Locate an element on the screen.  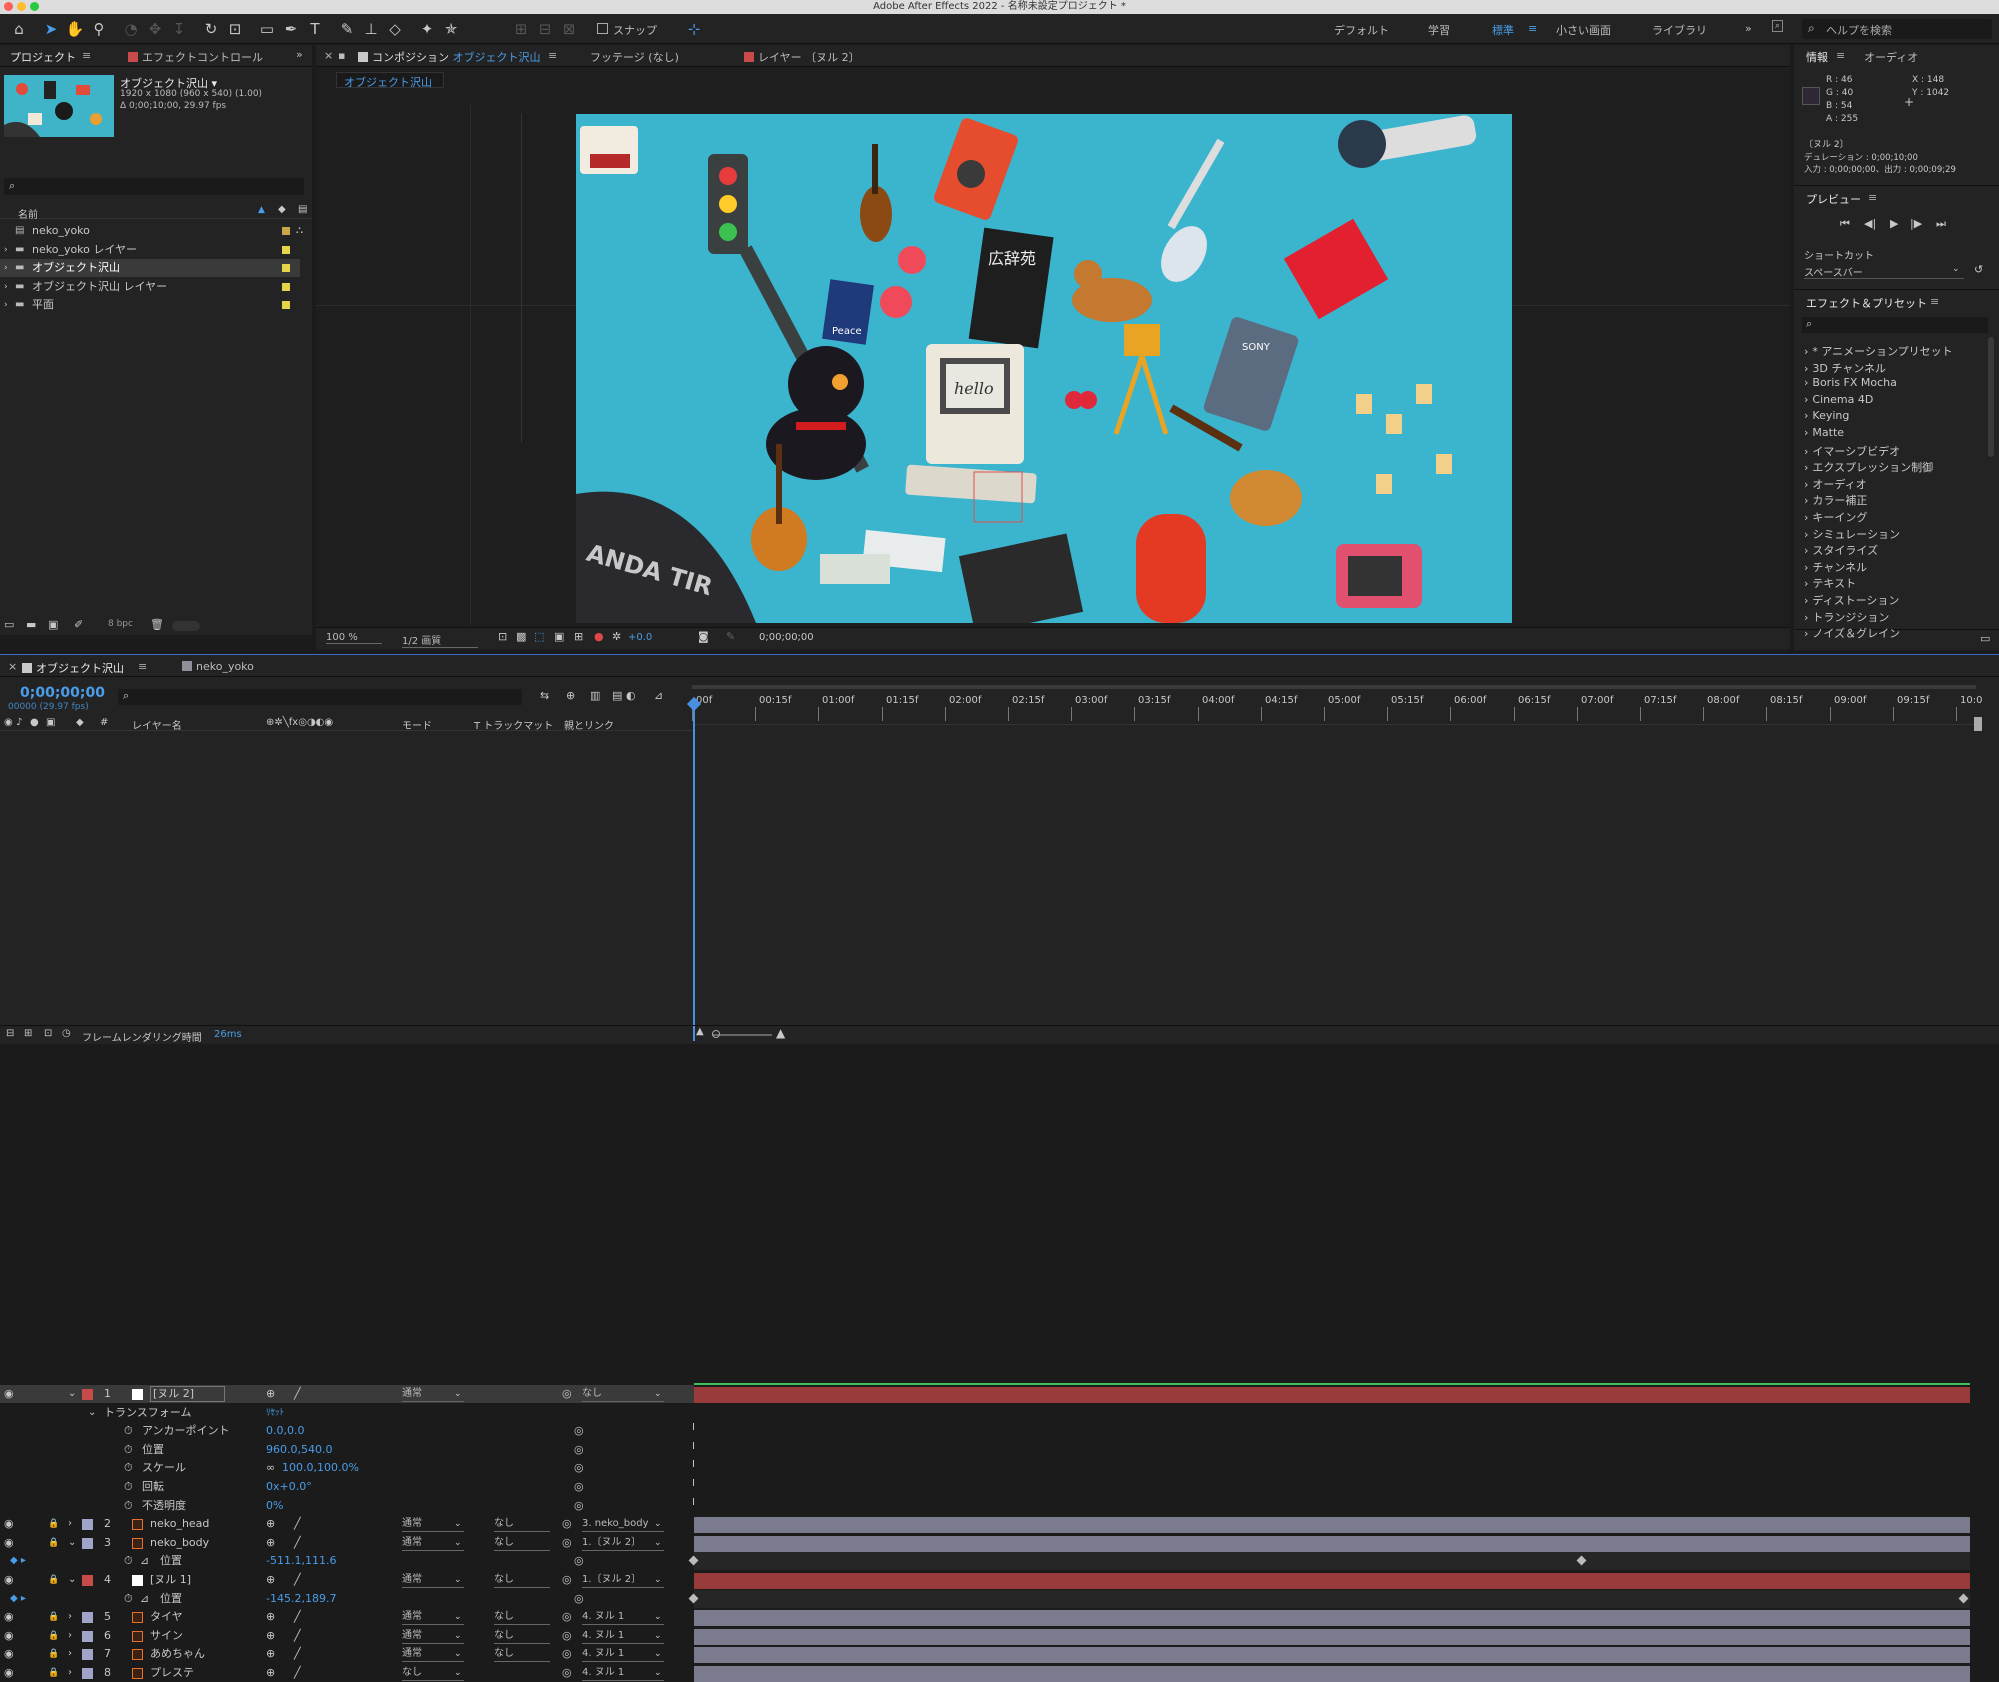
transfer-controls-toggle-icon: ⊞ is located at coordinates (28, 1033).